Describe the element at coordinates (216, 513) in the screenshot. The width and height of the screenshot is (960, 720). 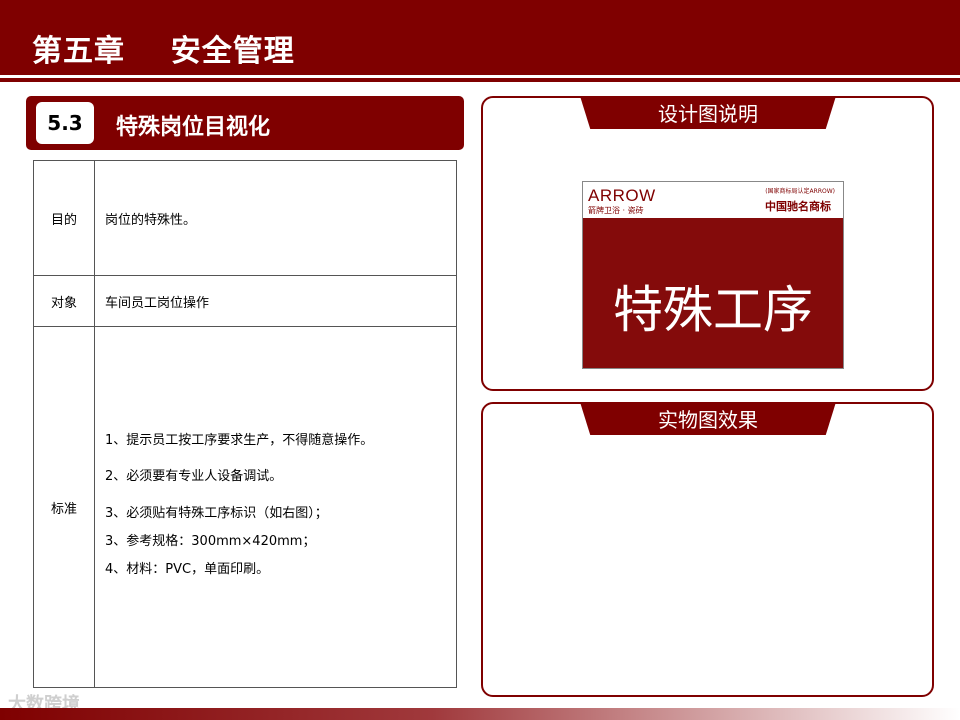
I see `standard-item: 3、必须贴有特殊工序标识（如右图）；` at that location.